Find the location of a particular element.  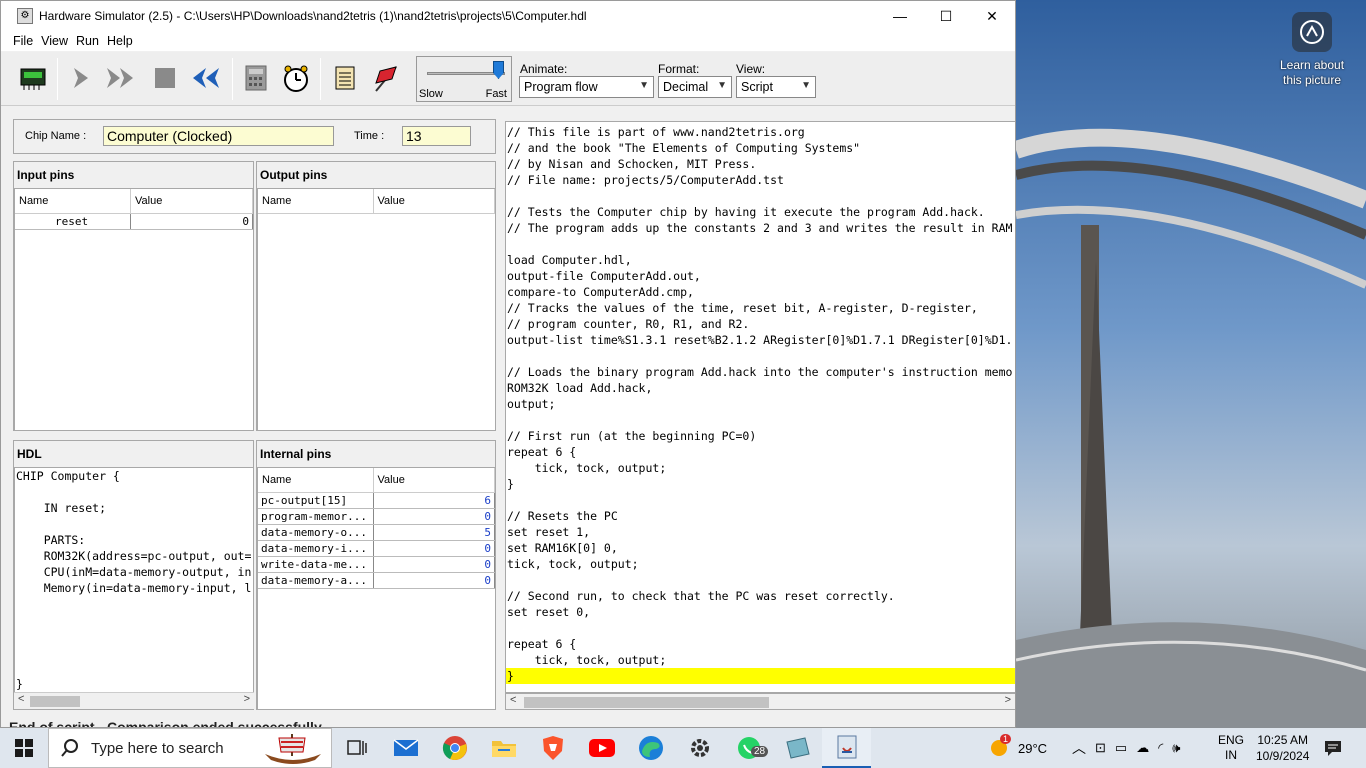

run-button is located at coordinates (121, 78).